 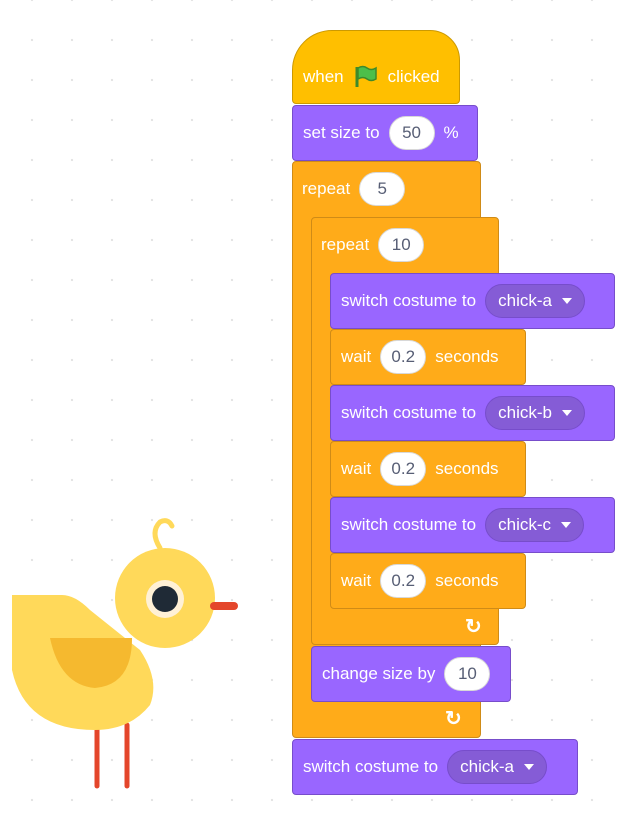 What do you see at coordinates (125, 653) in the screenshot?
I see `chick-sprite` at bounding box center [125, 653].